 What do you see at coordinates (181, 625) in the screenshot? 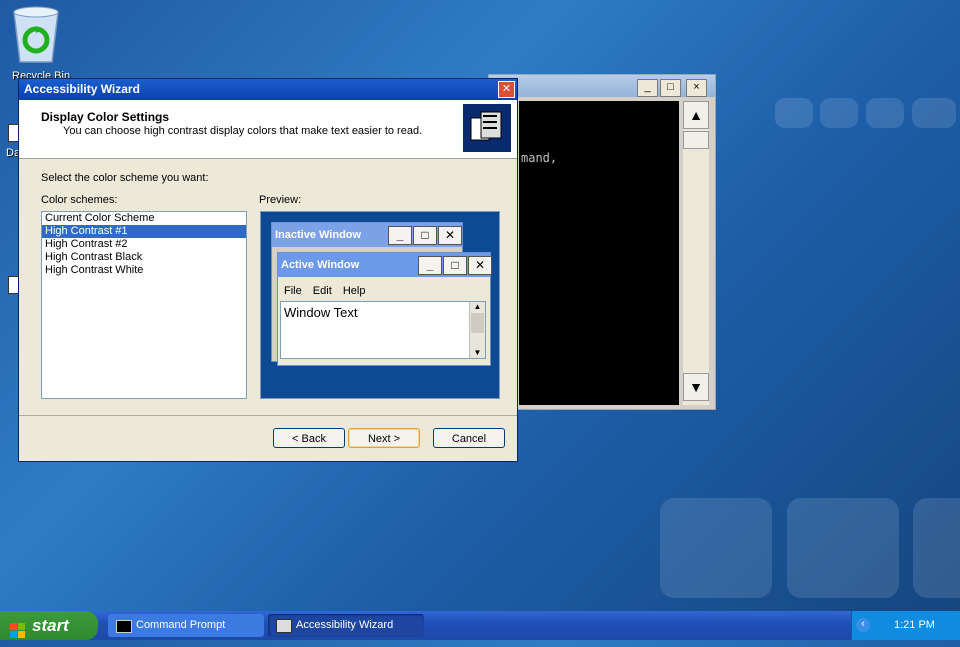
I see `taskbar-label: Command Prompt` at bounding box center [181, 625].